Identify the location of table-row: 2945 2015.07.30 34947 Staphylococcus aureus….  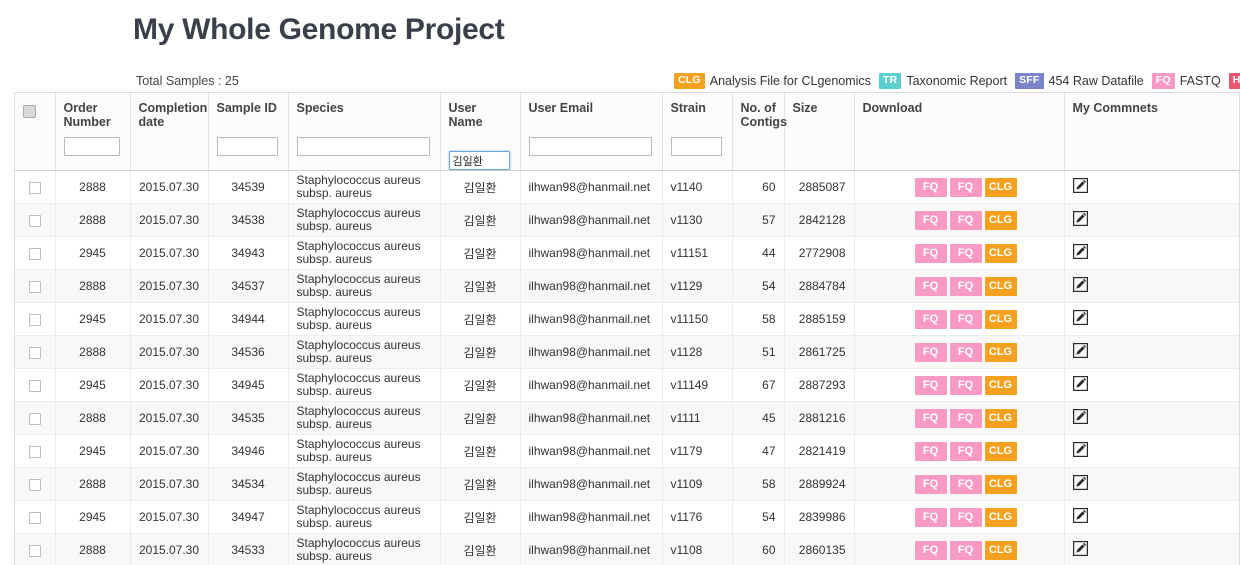
(627, 517).